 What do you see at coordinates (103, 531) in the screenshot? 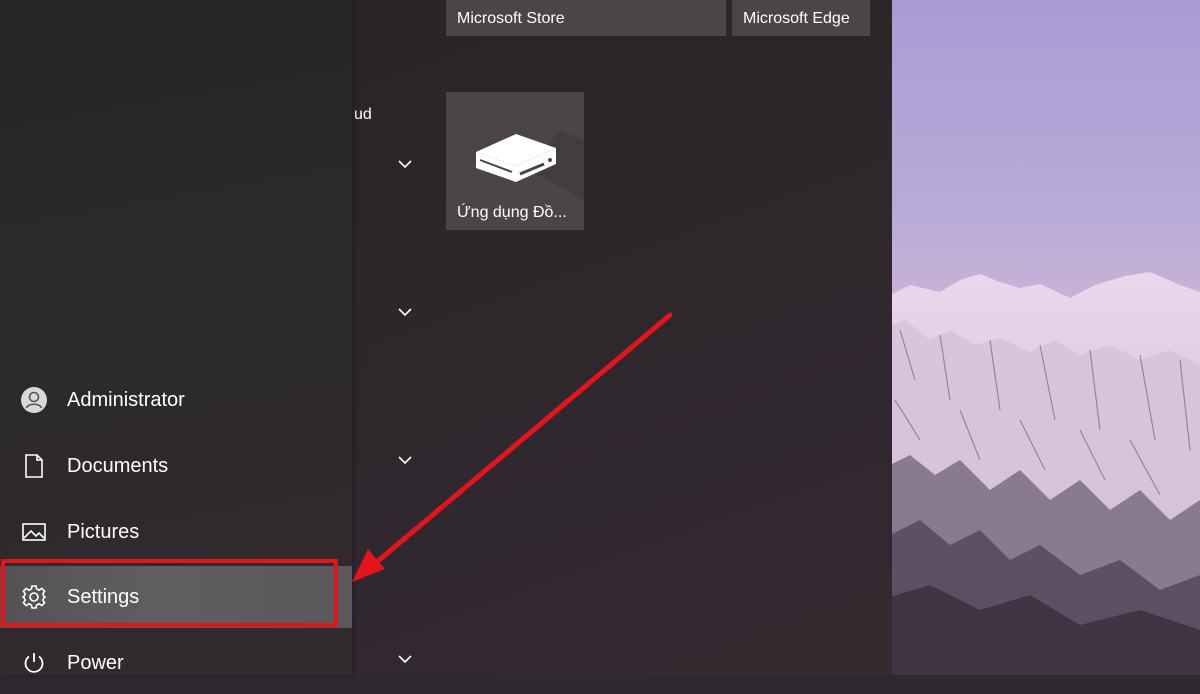
I see `nav-item-label: Pictures` at bounding box center [103, 531].